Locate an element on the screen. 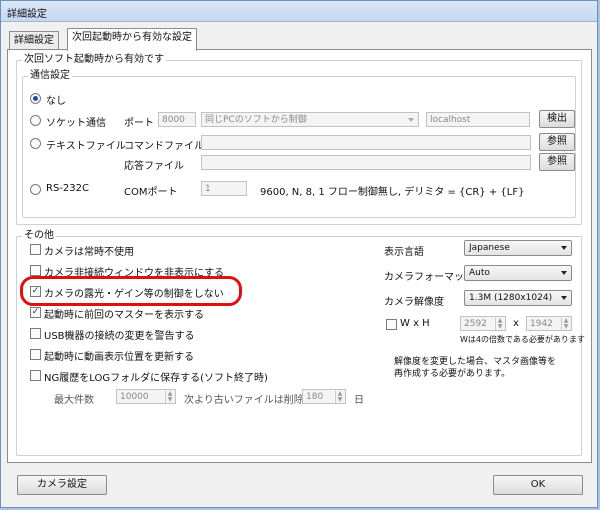  port-mode-value: 同じPCのソフトから制御 is located at coordinates (256, 120).